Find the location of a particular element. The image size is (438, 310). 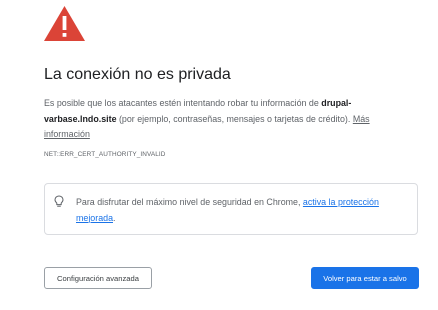

error-code: NET::ERR_CERT_AUTHORITY_INVALID is located at coordinates (105, 154).